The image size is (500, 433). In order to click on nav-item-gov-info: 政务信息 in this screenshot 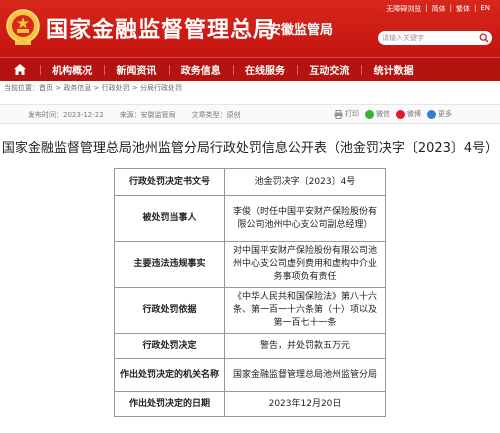, I will do `click(200, 69)`.